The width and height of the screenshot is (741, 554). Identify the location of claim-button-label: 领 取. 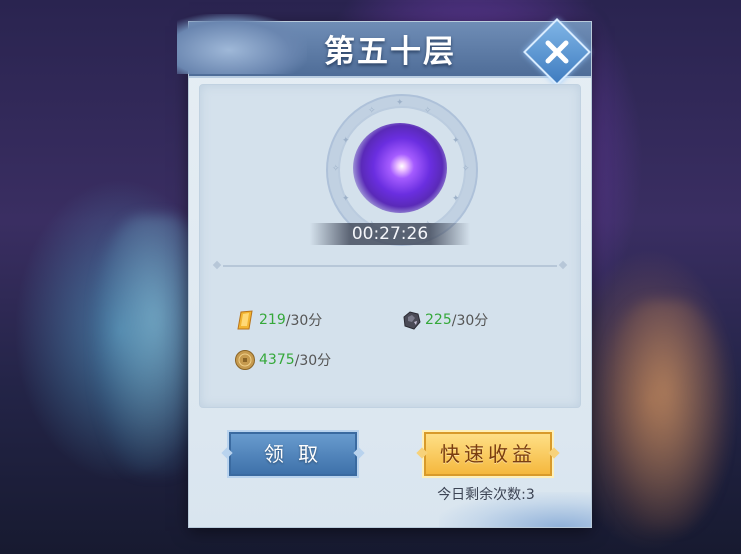
(293, 454).